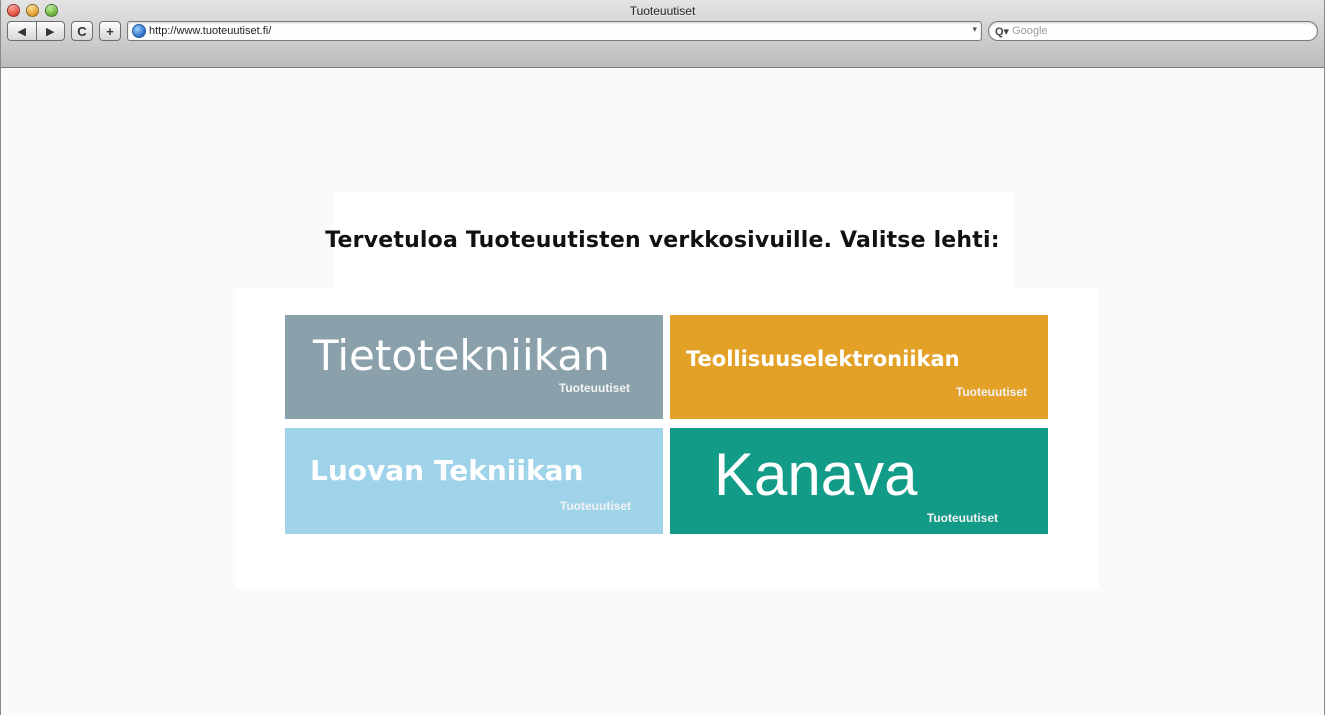 This screenshot has width=1325, height=715. I want to click on add-bookmark-button: +, so click(110, 31).